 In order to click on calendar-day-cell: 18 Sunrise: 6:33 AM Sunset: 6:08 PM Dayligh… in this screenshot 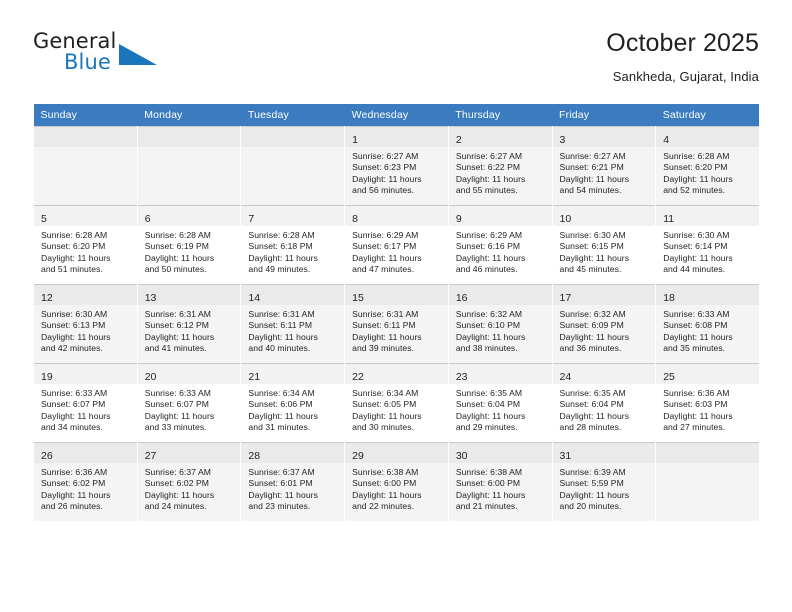, I will do `click(707, 324)`.